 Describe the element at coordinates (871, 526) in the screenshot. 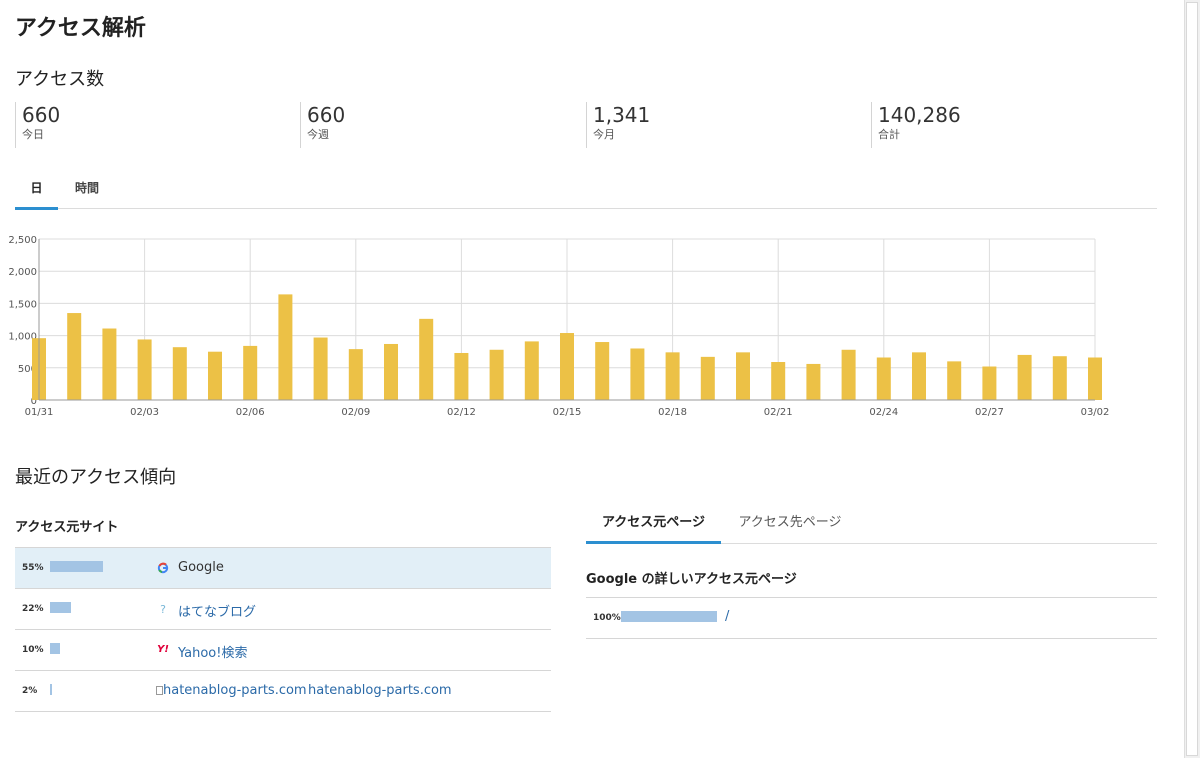

I see `page-tabs: アクセス元ページ アクセス先ページ` at that location.